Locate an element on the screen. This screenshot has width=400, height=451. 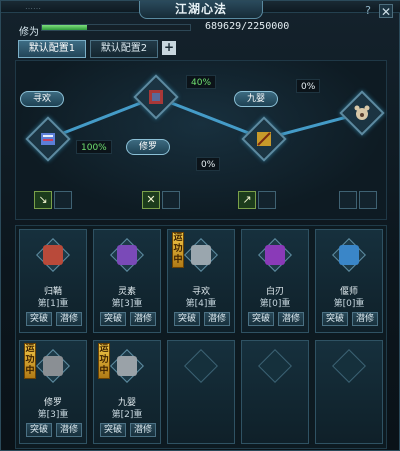
skill-level: 第[4]重 is located at coordinates (201, 304).